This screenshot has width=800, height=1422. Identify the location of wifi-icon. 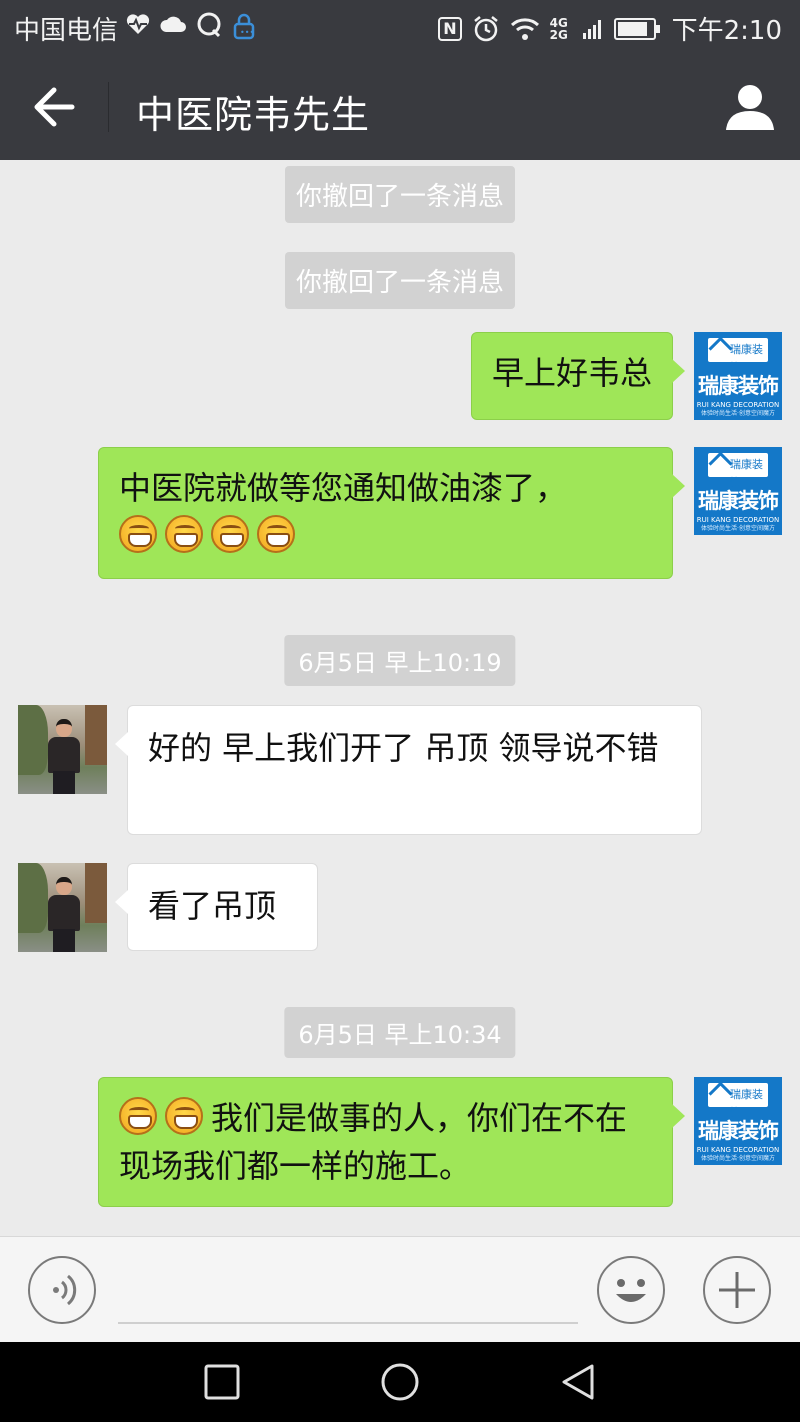
(524, 28).